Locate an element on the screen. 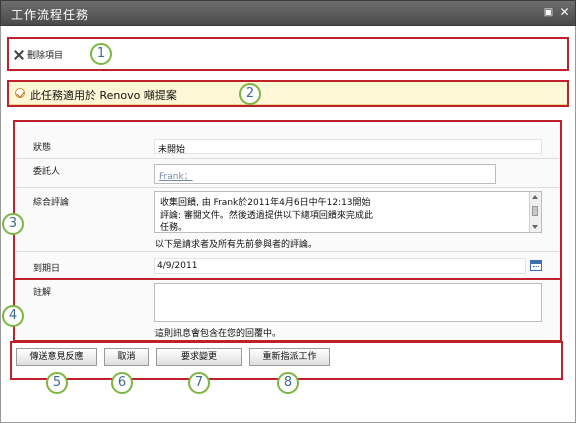  status-value: 未開始 is located at coordinates (172, 150).